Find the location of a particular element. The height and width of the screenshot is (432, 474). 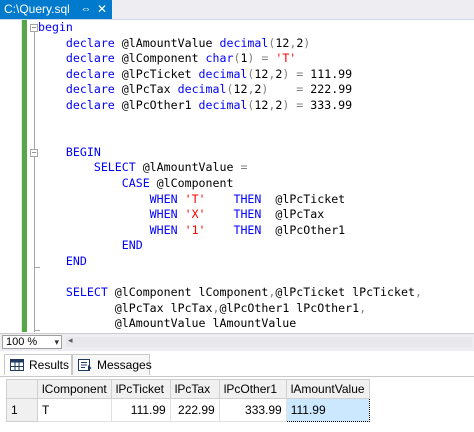

code-token: CASE is located at coordinates (97, 183).